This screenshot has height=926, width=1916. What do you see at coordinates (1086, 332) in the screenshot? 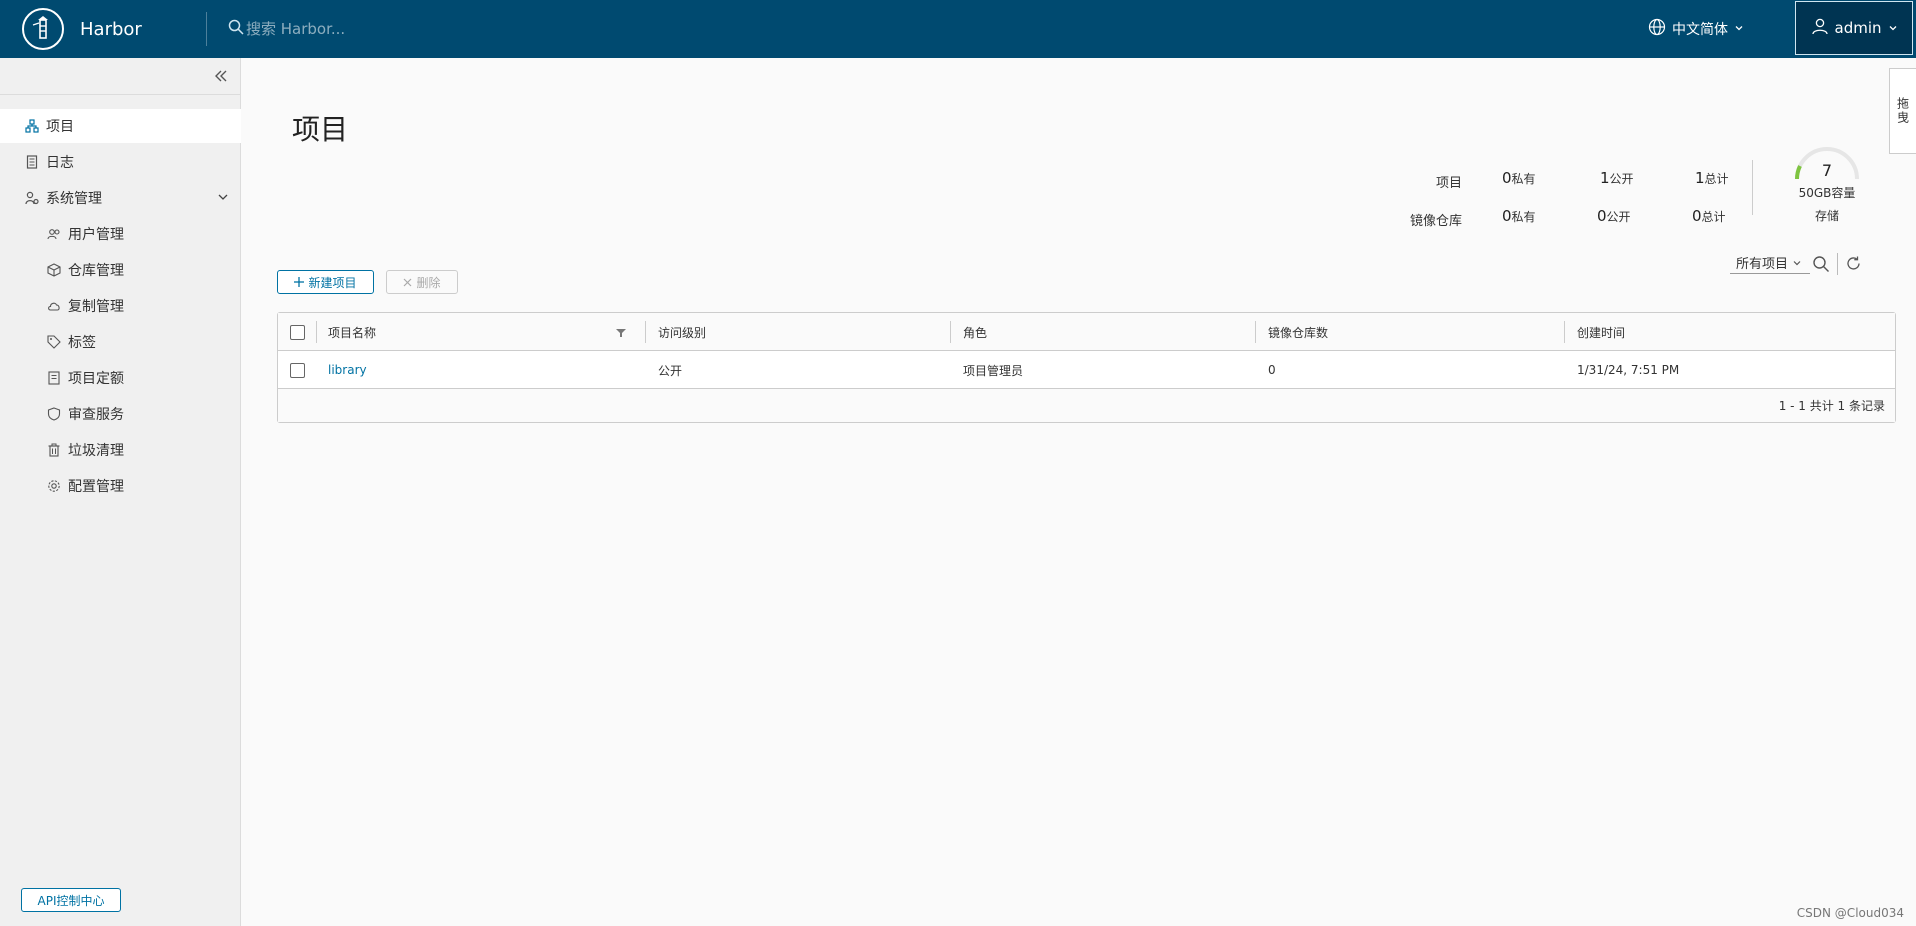
I see `table-header: 项目名称 访问级别 角色 镜像仓库数 创建时间` at bounding box center [1086, 332].